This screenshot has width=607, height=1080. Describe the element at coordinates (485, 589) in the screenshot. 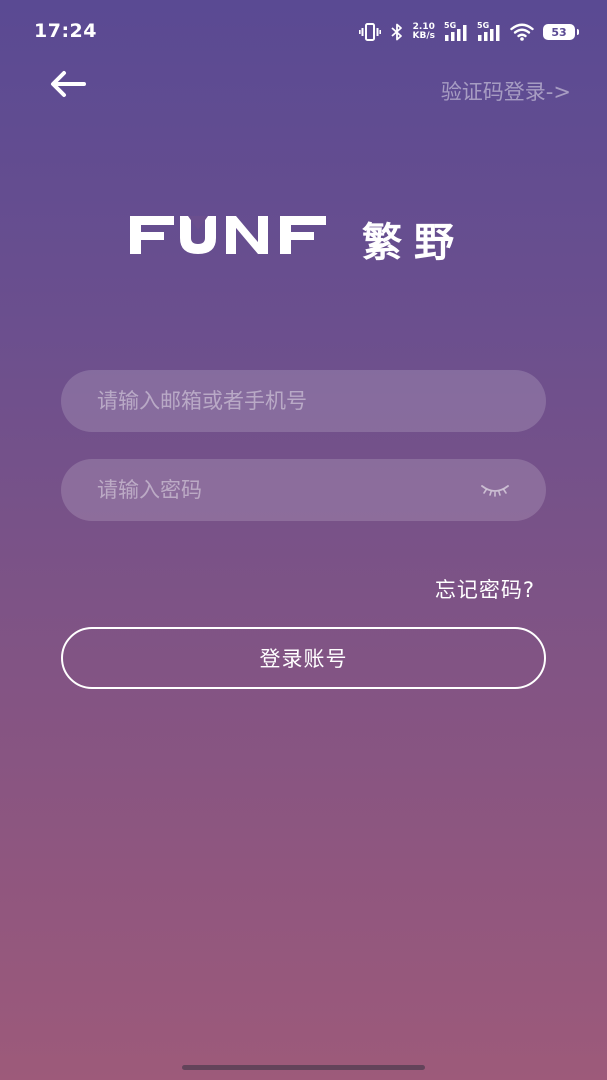

I see `forgot-password-link: 忘记密码?` at that location.